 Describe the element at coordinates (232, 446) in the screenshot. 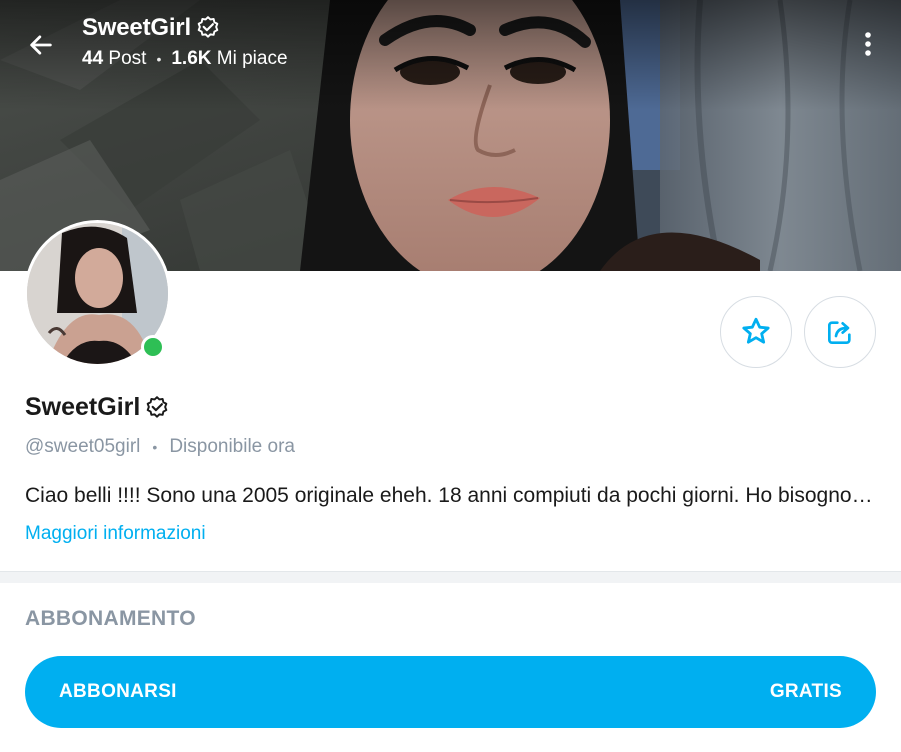

I see `availability-status: Disponibile ora` at that location.